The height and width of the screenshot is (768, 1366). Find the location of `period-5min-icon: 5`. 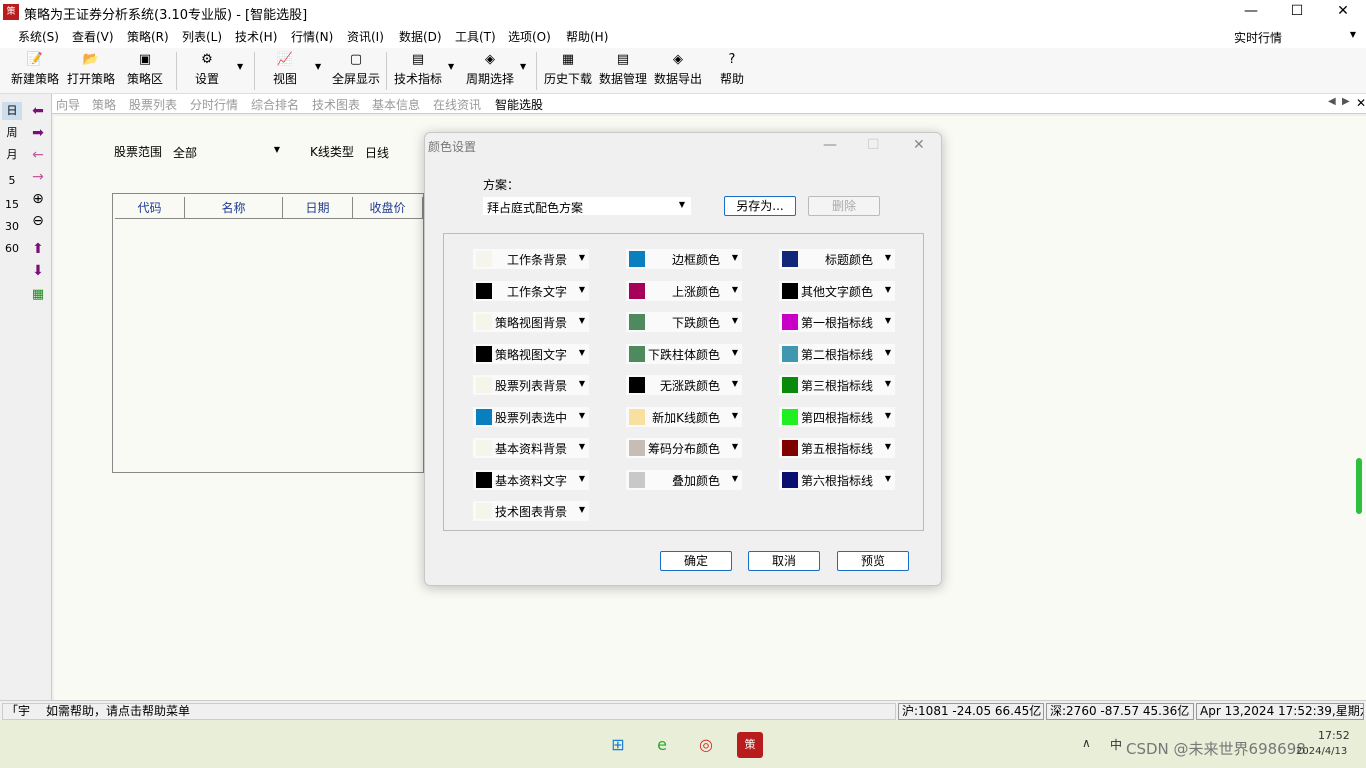

period-5min-icon: 5 is located at coordinates (12, 181).